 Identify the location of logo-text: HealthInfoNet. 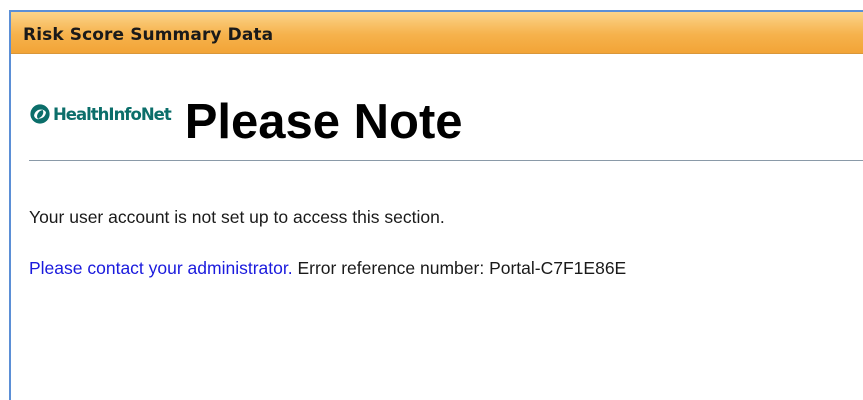
(112, 114).